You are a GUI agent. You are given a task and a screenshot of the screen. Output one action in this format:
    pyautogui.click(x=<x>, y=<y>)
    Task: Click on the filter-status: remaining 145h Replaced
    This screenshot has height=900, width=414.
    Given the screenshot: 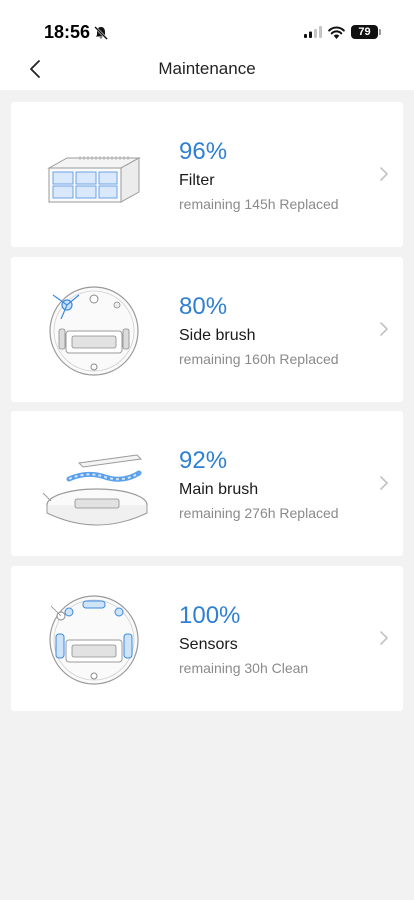 What is the action you would take?
    pyautogui.click(x=259, y=204)
    